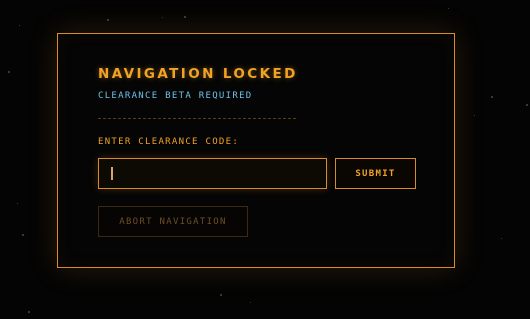 The height and width of the screenshot is (319, 530). I want to click on submit-button: SUBMIT, so click(375, 173).